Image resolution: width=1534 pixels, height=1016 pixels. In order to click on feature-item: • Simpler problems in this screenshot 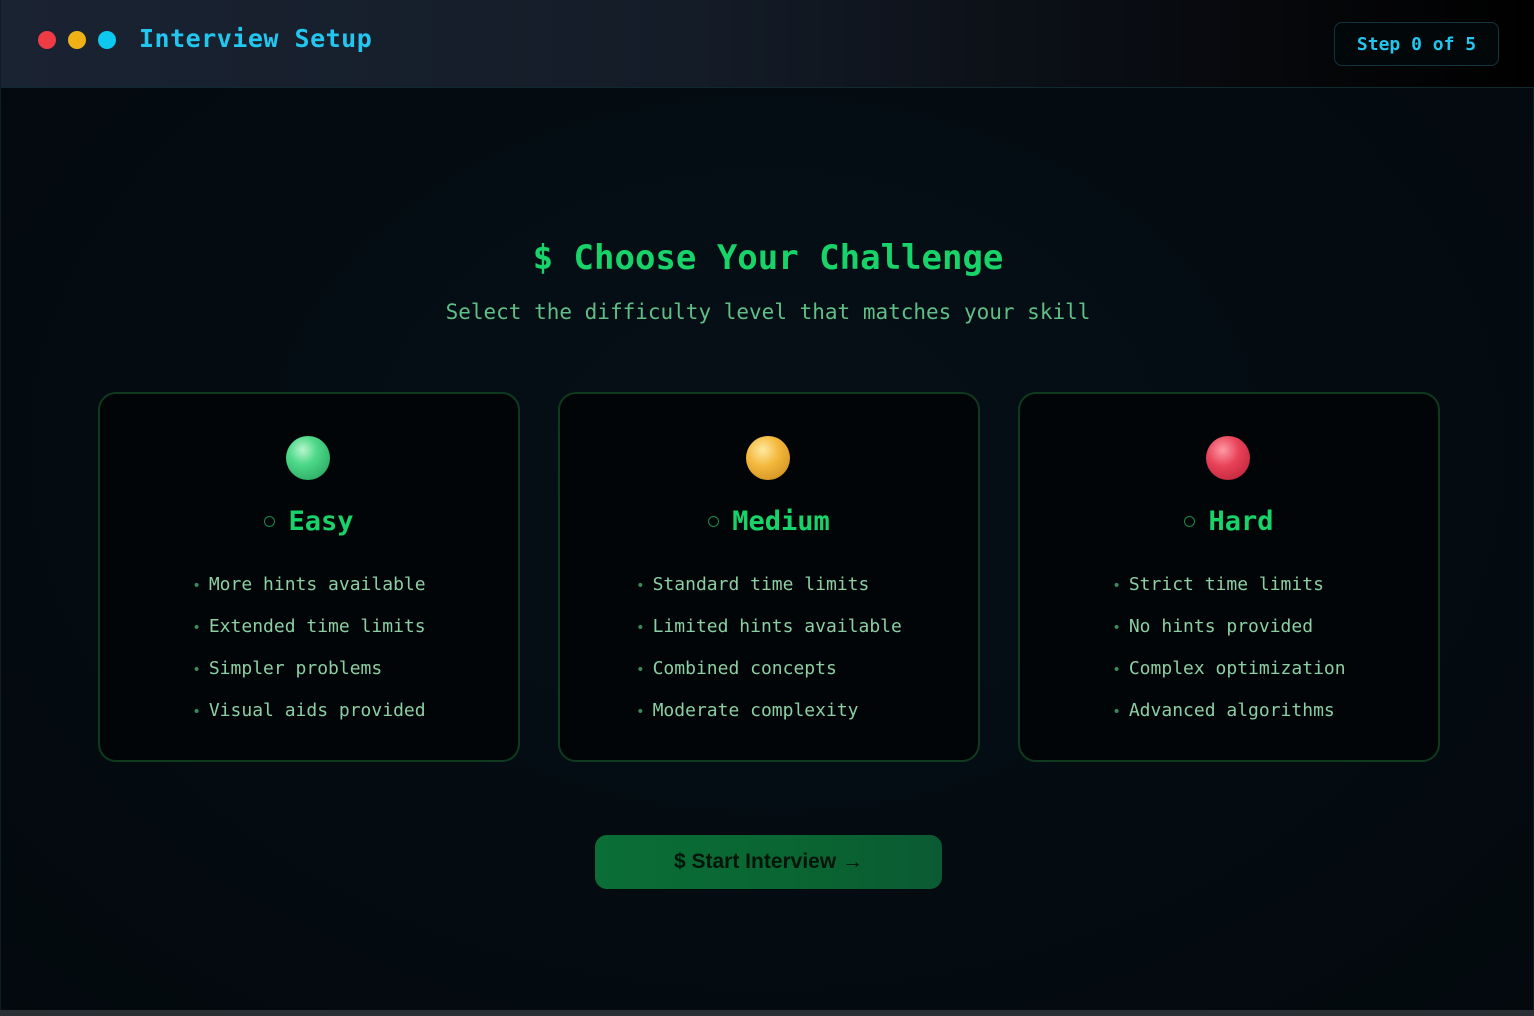, I will do `click(287, 668)`.